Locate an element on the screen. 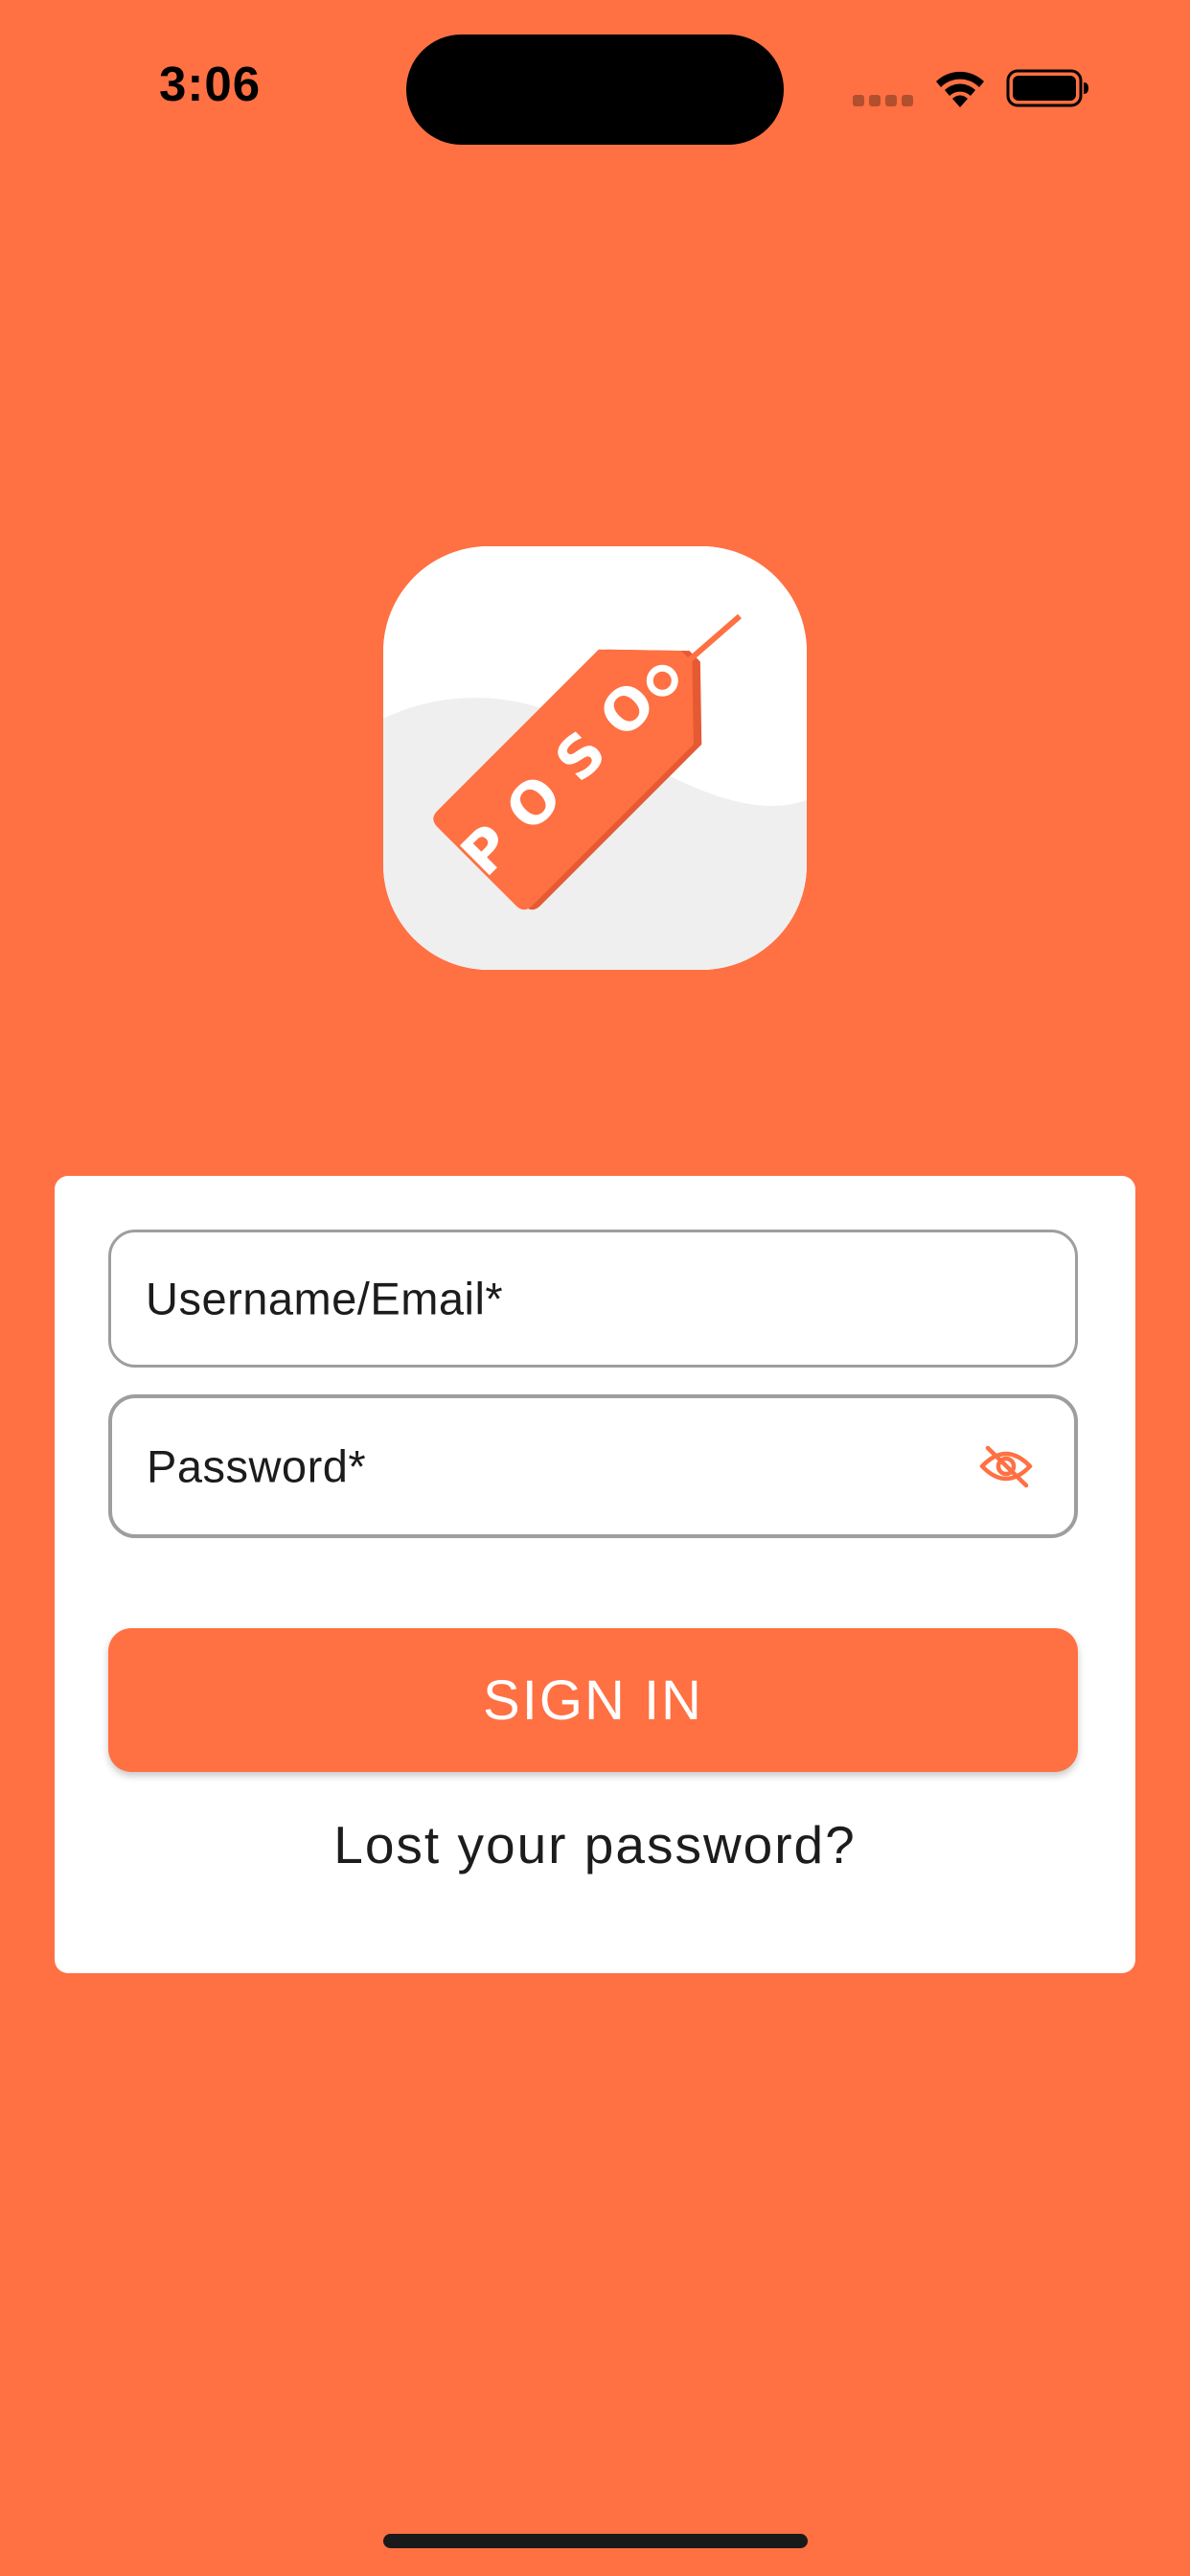 The image size is (1190, 2576). app-logo: POSO is located at coordinates (595, 758).